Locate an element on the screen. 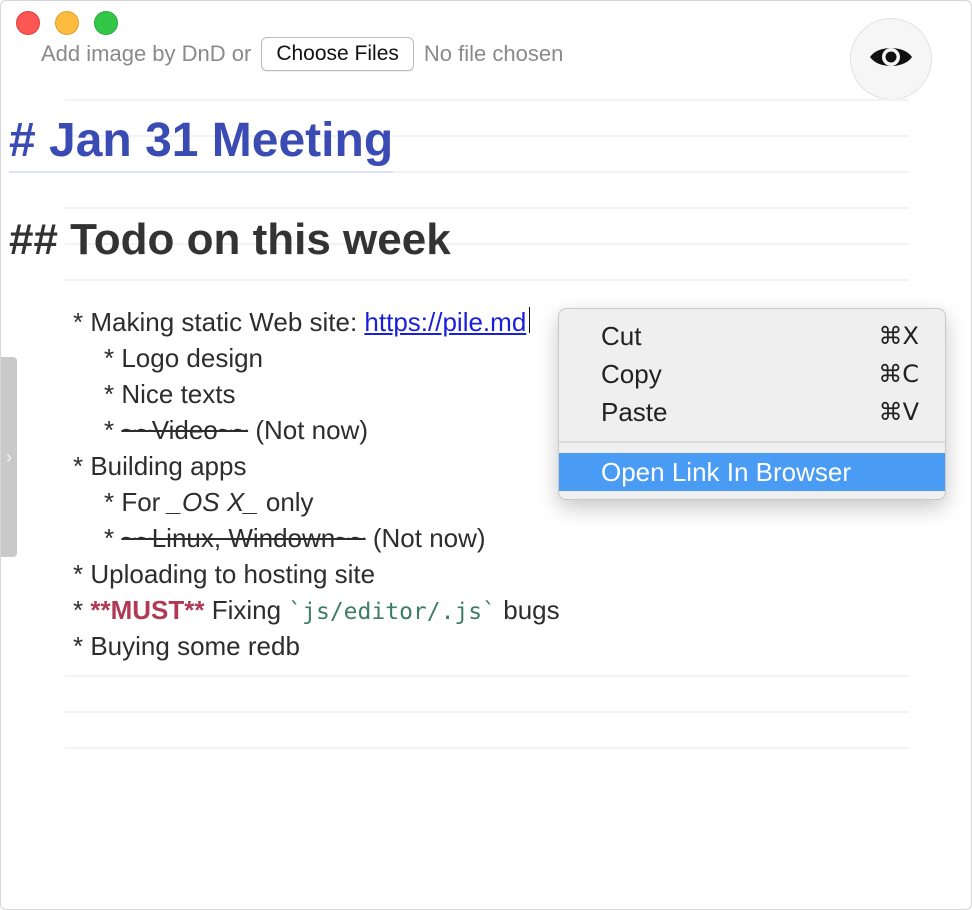  list-item: * Nice texts is located at coordinates (170, 394).